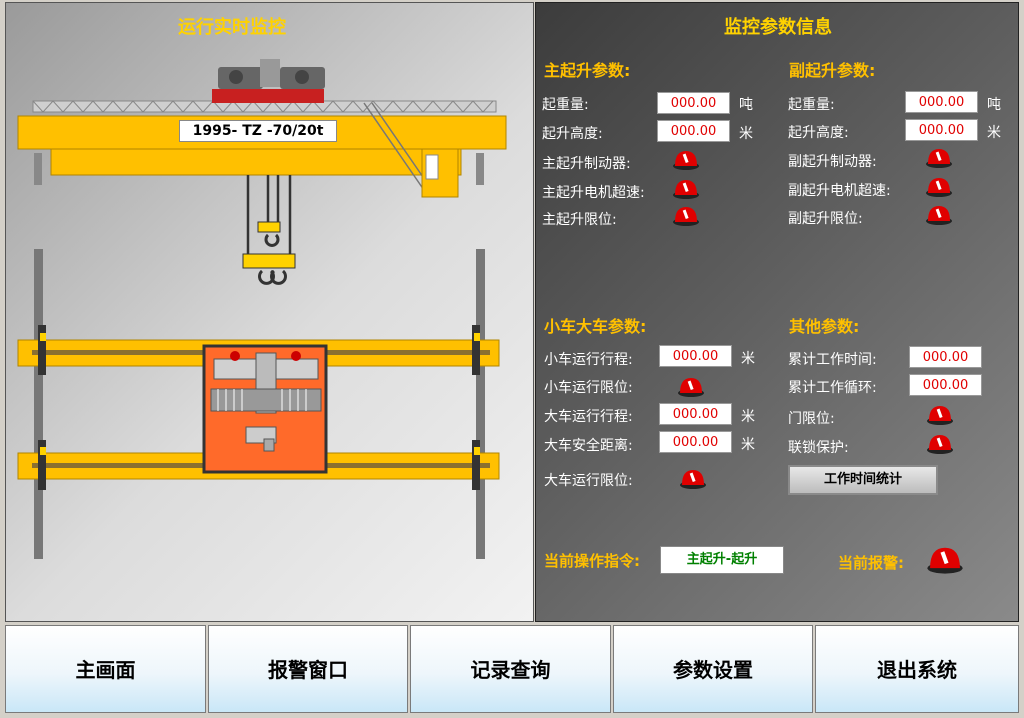 This screenshot has height=718, width=1024. I want to click on aux-hoist-title: 副起升参数:, so click(832, 70).